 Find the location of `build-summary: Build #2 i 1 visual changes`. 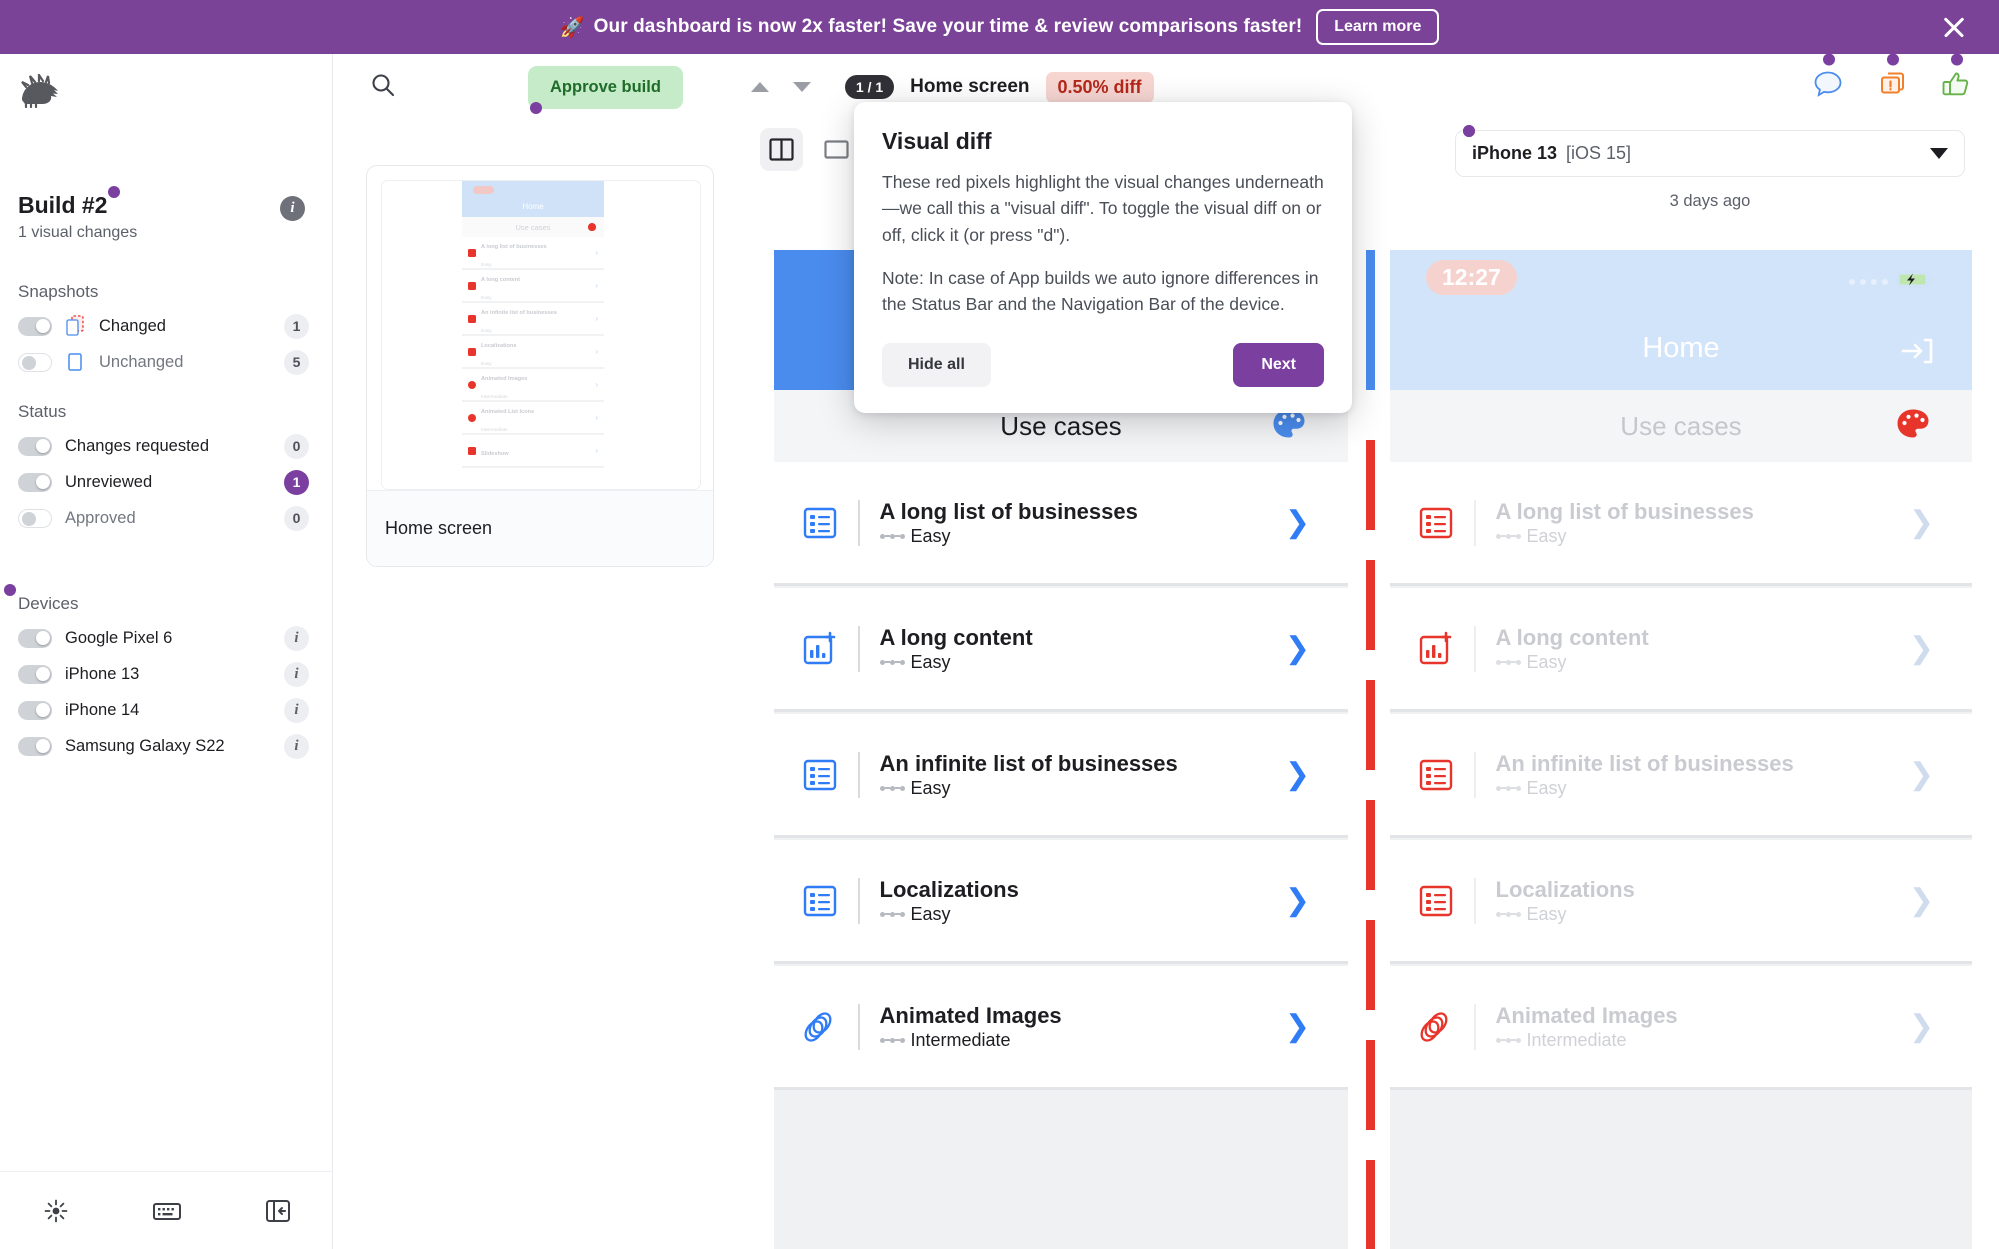

build-summary: Build #2 i 1 visual changes is located at coordinates (166, 214).